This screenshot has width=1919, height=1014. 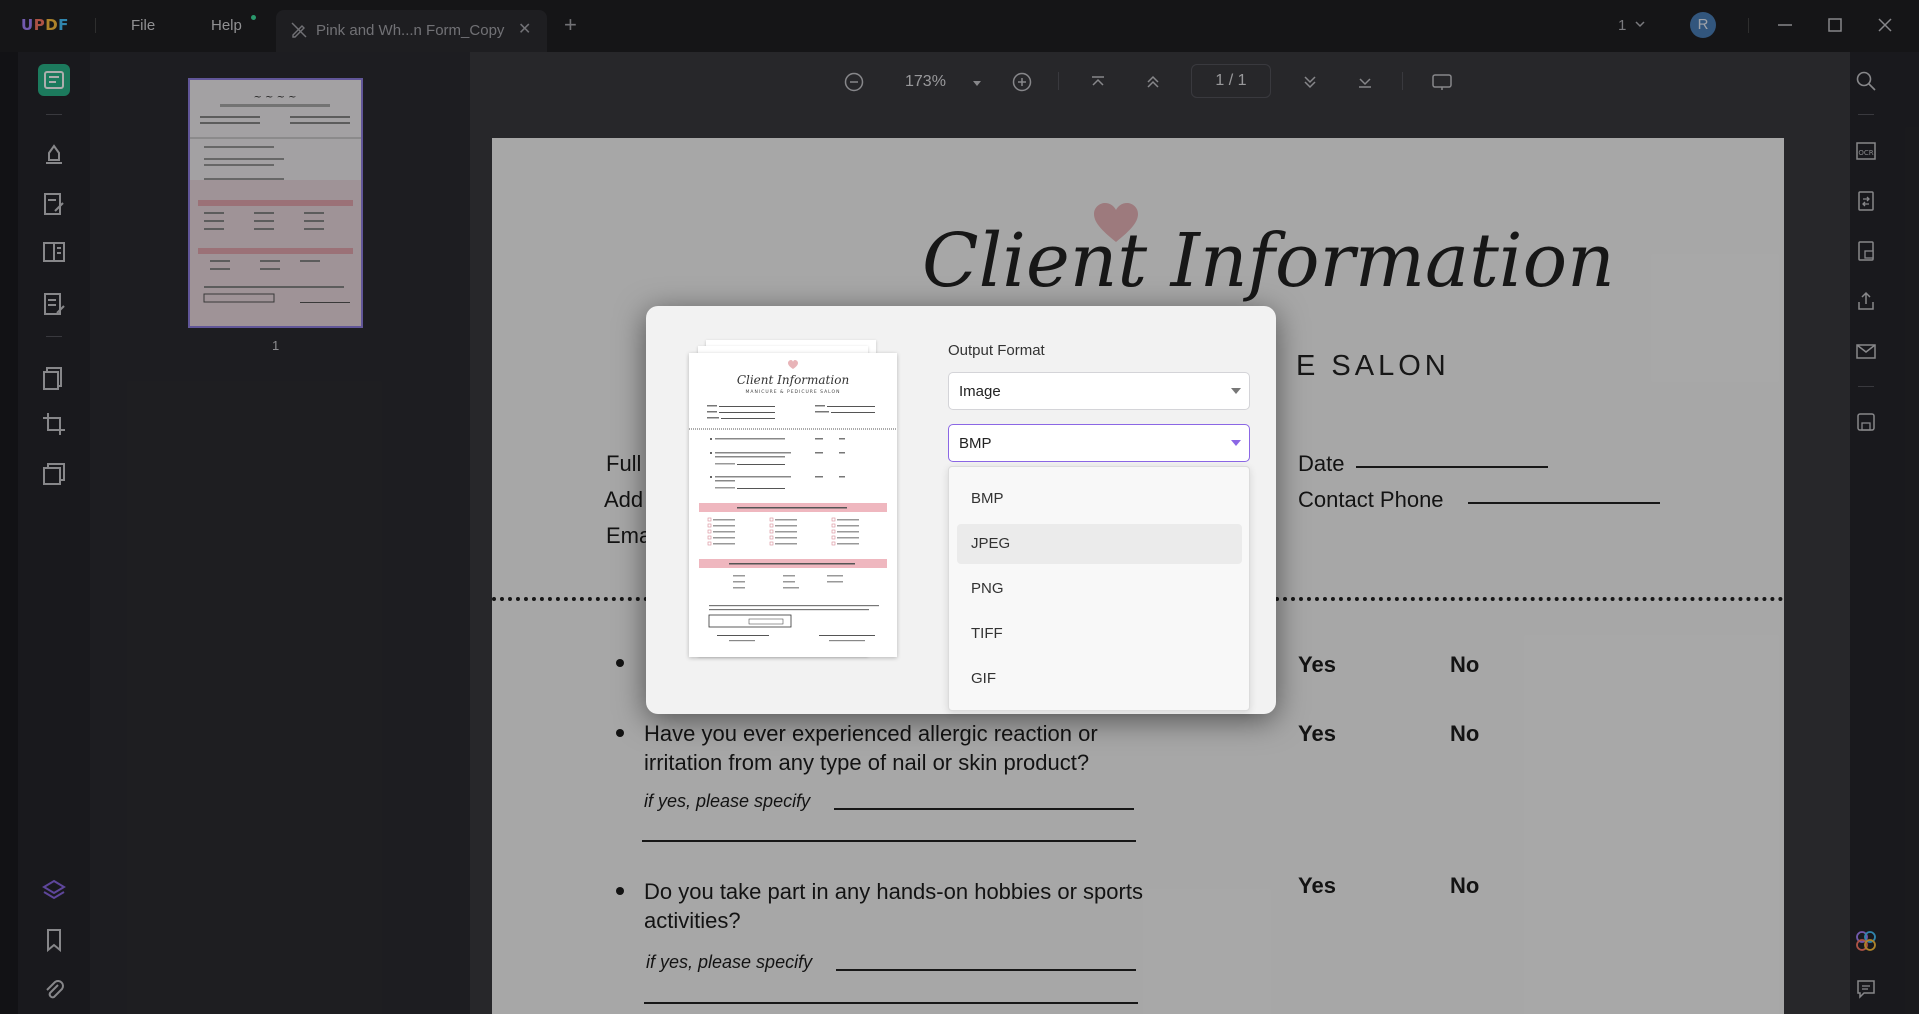 What do you see at coordinates (996, 350) in the screenshot?
I see `output-format-label: Output Format` at bounding box center [996, 350].